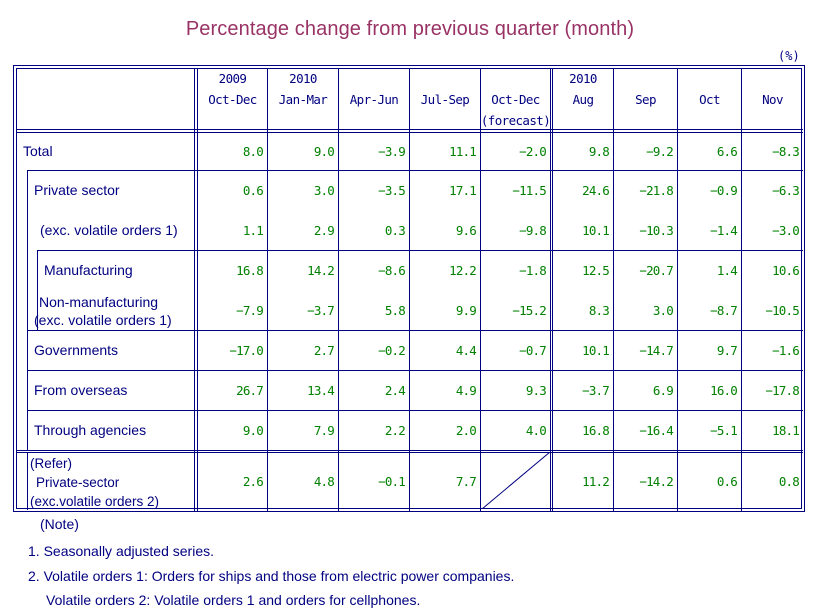 The width and height of the screenshot is (820, 608). What do you see at coordinates (392, 350) in the screenshot?
I see `cell-value: −0.2` at bounding box center [392, 350].